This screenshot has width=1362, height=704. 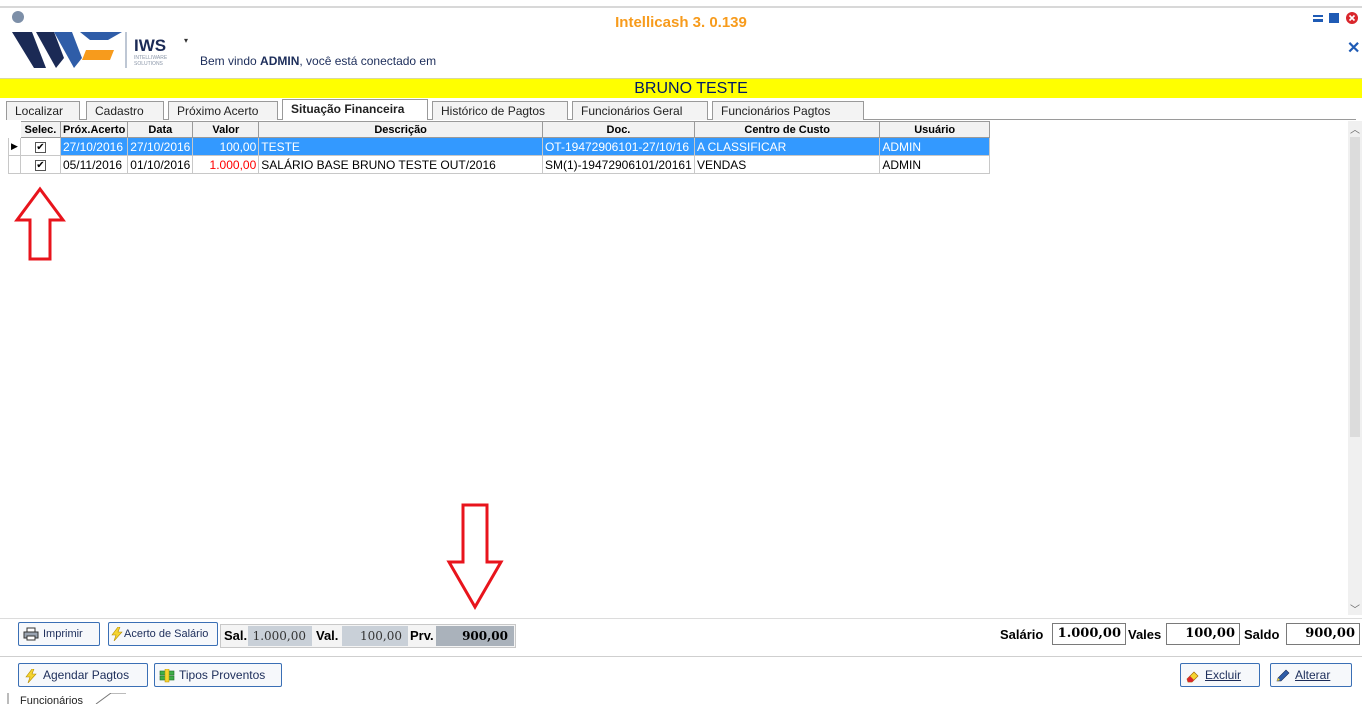 What do you see at coordinates (1334, 18) in the screenshot?
I see `maximize-icon` at bounding box center [1334, 18].